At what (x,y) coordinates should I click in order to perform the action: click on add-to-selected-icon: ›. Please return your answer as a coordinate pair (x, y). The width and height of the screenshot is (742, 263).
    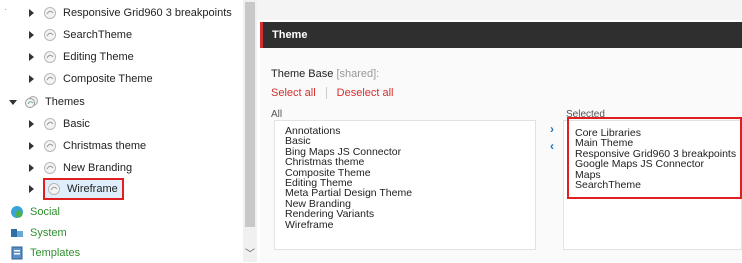
    Looking at the image, I should click on (552, 129).